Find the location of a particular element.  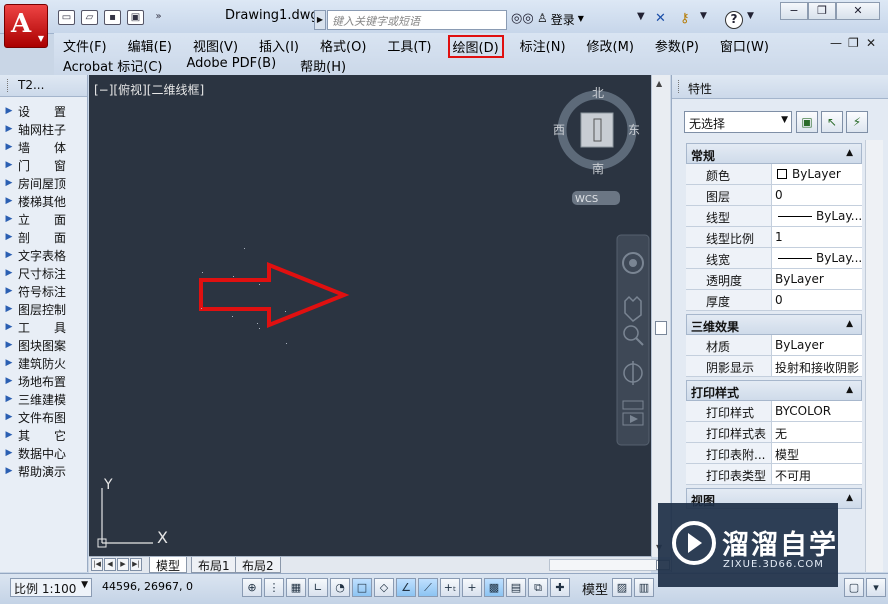

tool-palette-item: ▶ 轴网柱子 is located at coordinates (43, 129).